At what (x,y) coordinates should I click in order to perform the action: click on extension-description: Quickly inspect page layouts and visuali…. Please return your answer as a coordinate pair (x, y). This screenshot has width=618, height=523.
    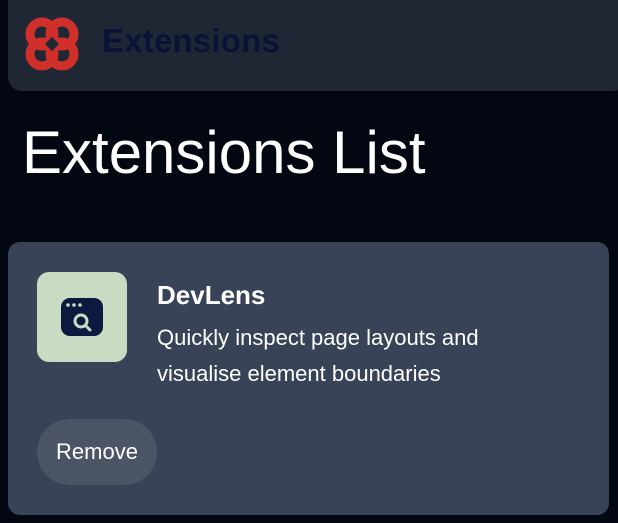
    Looking at the image, I should click on (318, 355).